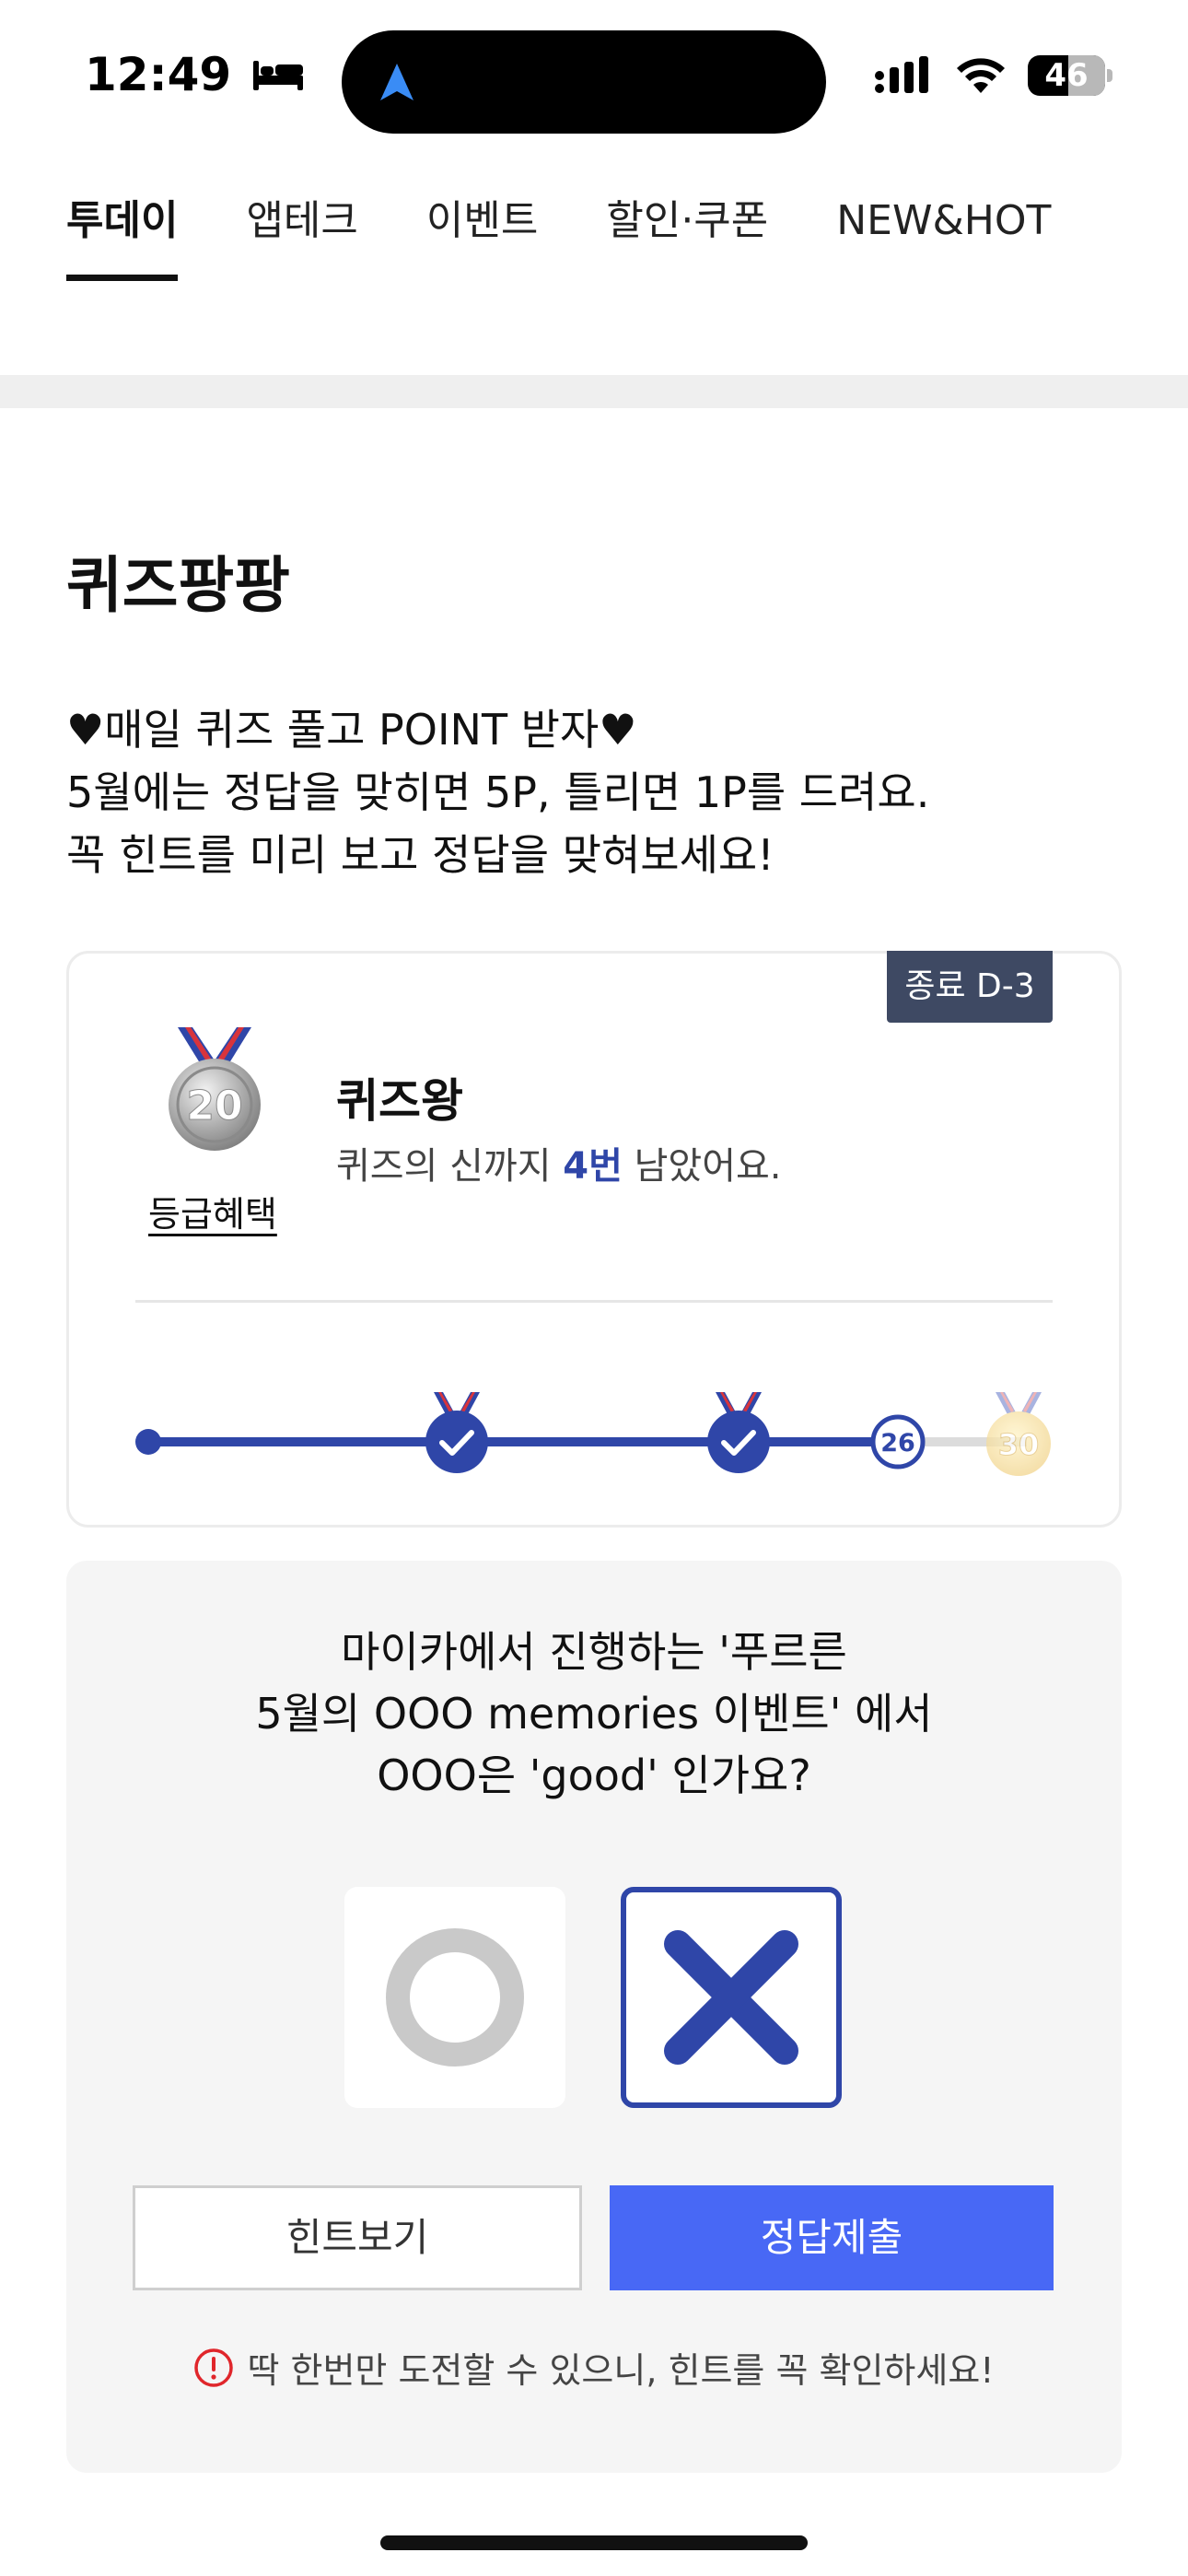 Image resolution: width=1188 pixels, height=2576 pixels. Describe the element at coordinates (721, 235) in the screenshot. I see `tab-discount-coupon: 할인·쿠폰` at that location.